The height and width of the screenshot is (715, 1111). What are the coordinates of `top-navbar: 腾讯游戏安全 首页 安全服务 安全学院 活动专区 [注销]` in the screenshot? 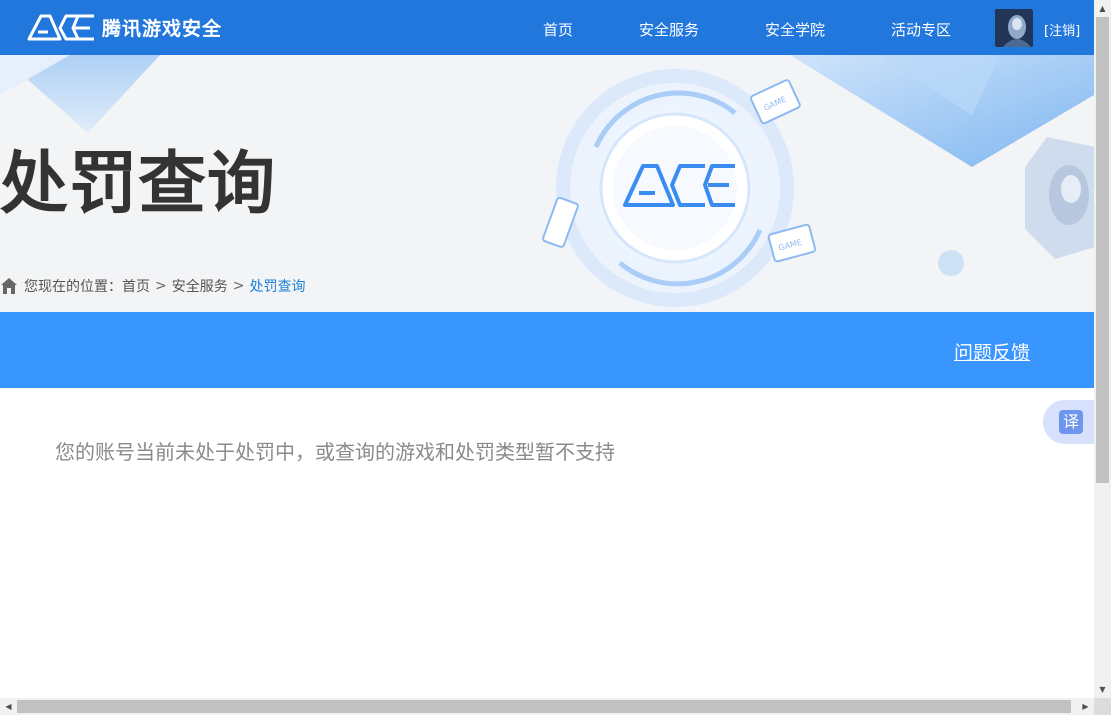 It's located at (547, 27).